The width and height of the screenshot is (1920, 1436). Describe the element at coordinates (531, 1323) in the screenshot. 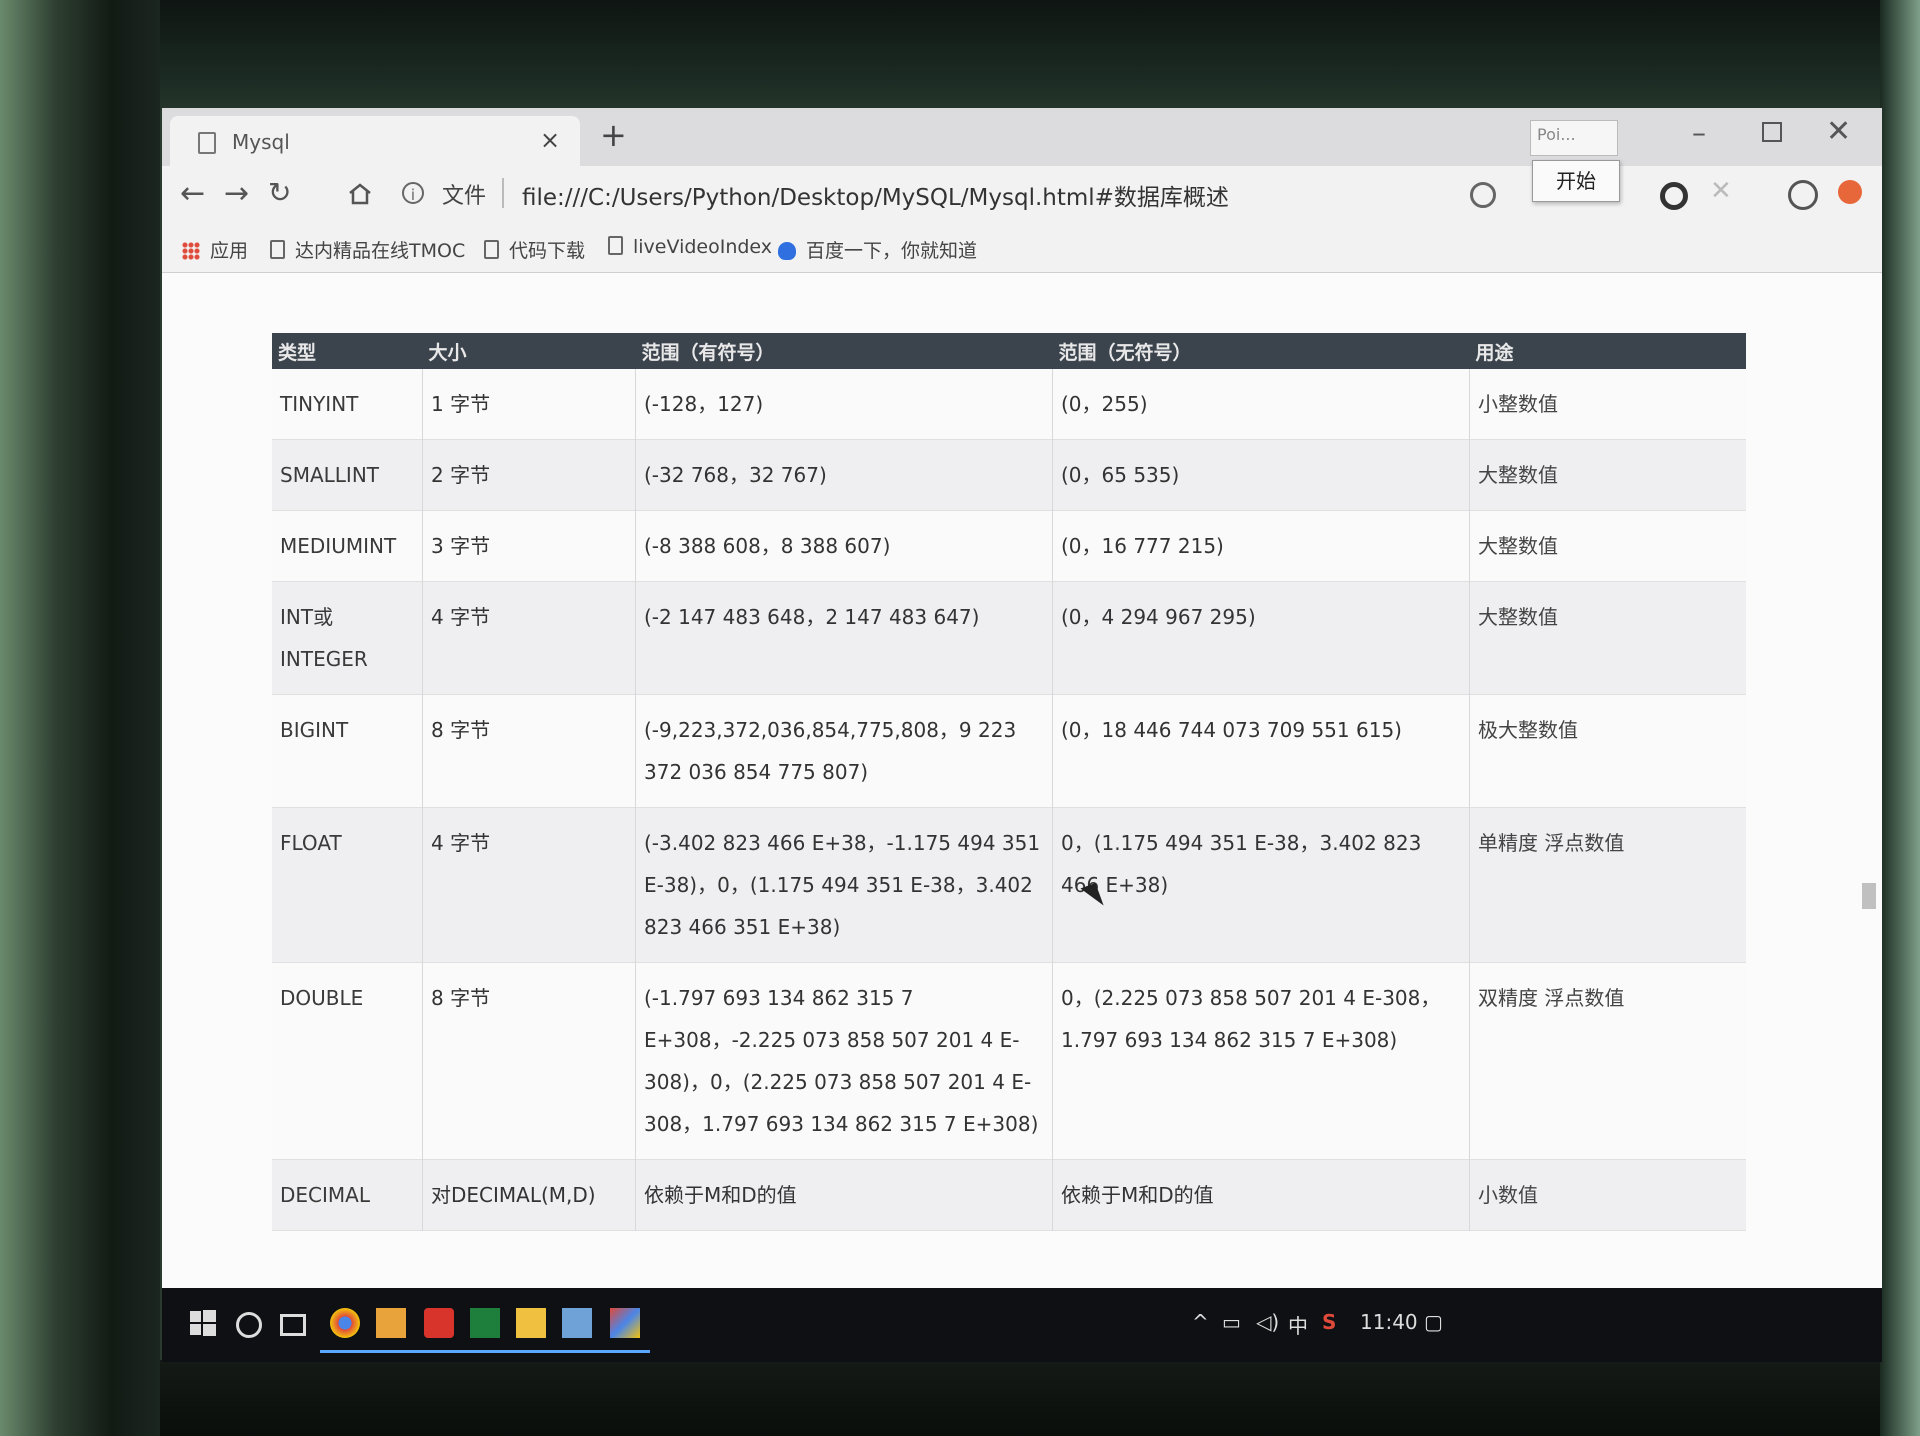

I see `file-explorer-icon` at that location.